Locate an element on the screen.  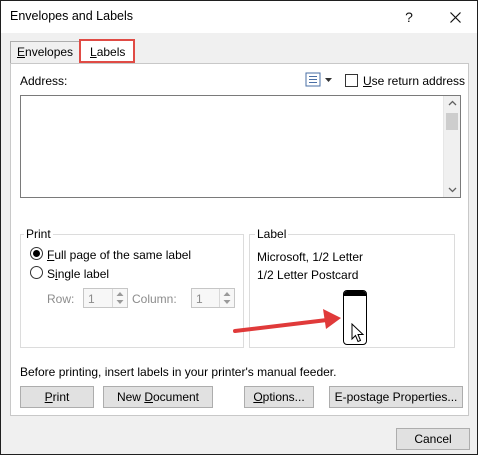
tab-envelopes: Envelopes is located at coordinates (45, 52).